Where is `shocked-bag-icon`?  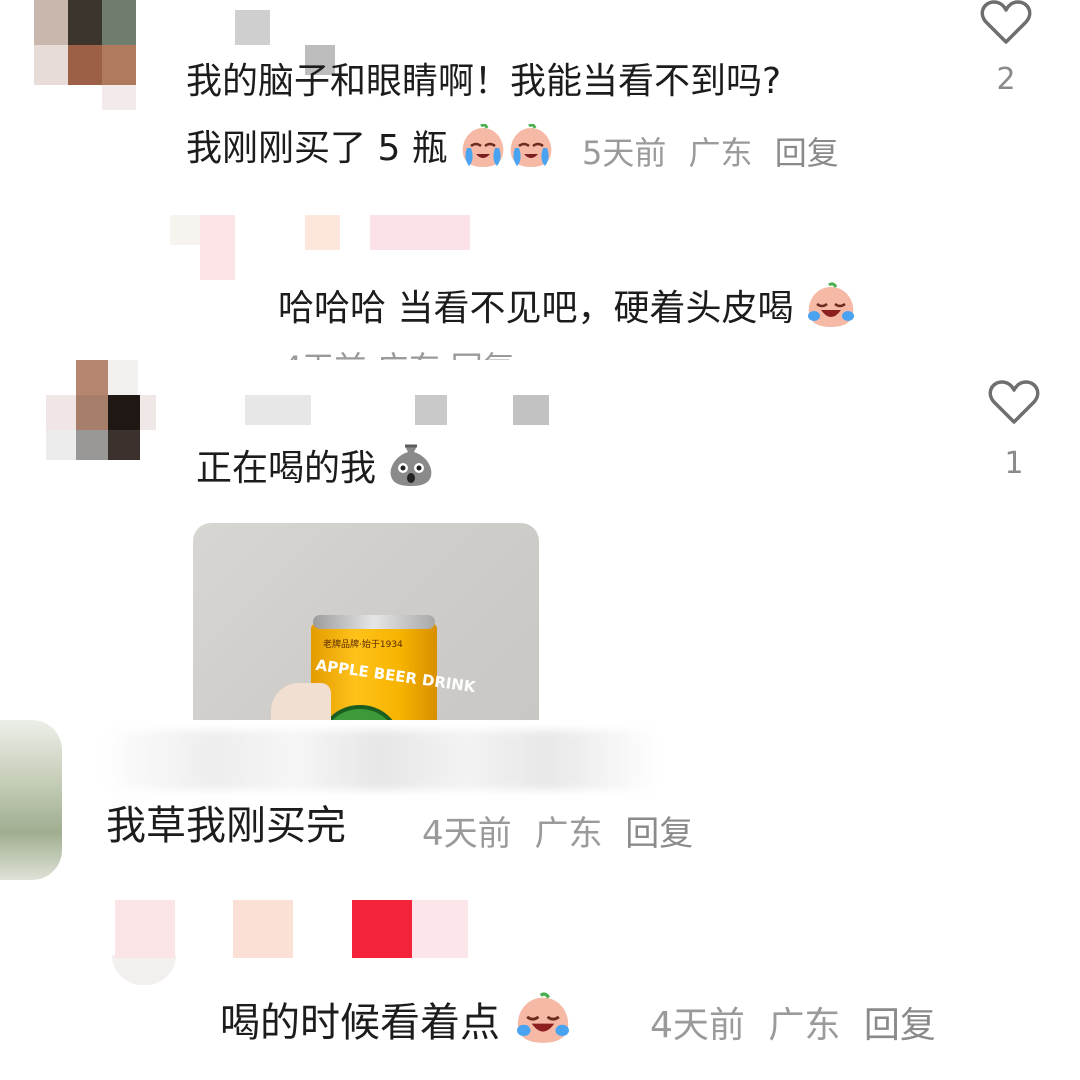
shocked-bag-icon is located at coordinates (411, 470).